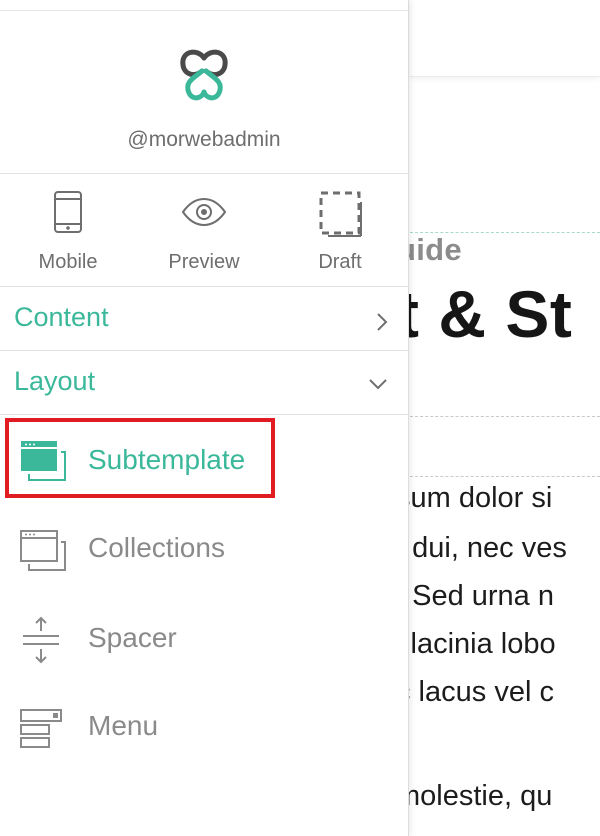 This screenshot has width=600, height=836. I want to click on layout-item-collections: Collections, so click(204, 548).